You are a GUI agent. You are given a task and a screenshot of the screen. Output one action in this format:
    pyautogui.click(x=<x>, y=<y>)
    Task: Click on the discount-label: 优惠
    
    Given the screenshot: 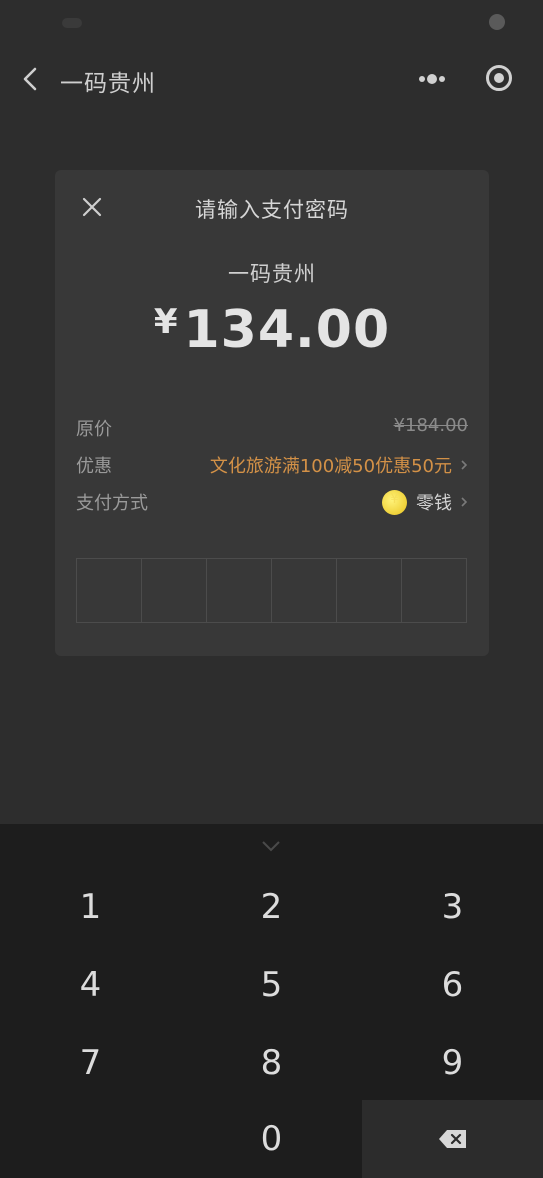 What is the action you would take?
    pyautogui.click(x=94, y=466)
    